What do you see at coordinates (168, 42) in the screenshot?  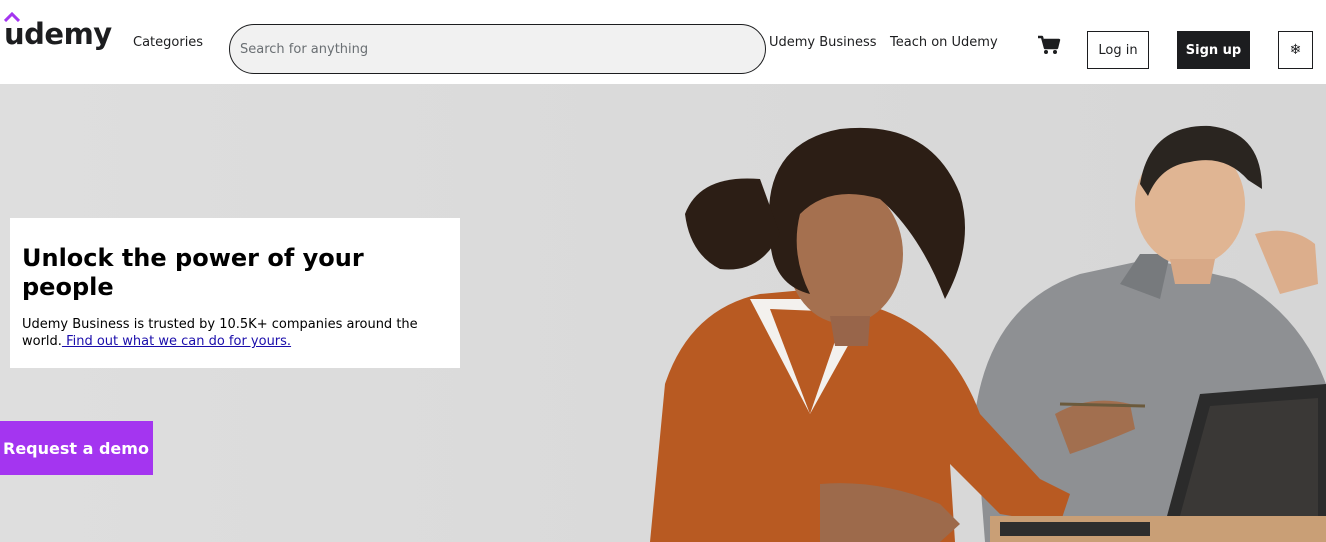 I see `categories-link: Categories` at bounding box center [168, 42].